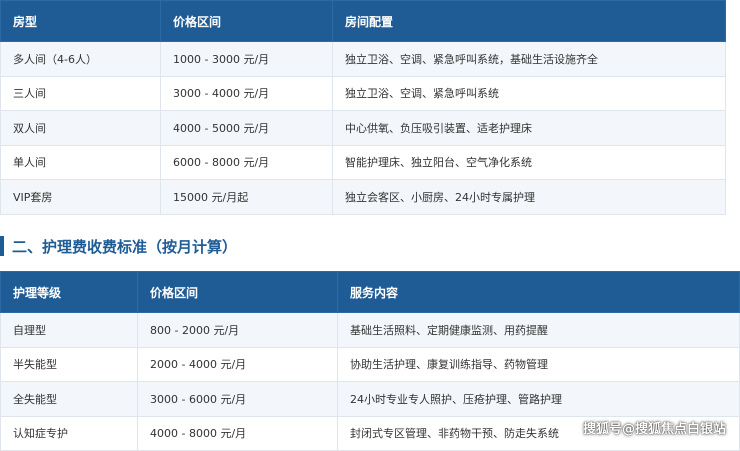 The width and height of the screenshot is (740, 451). Describe the element at coordinates (80, 162) in the screenshot. I see `table-cell: 单人间` at that location.